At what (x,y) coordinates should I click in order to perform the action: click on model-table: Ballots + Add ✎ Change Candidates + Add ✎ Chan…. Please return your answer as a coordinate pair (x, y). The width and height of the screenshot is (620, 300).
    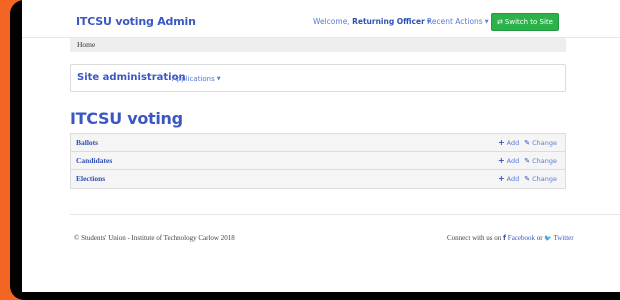
    Looking at the image, I should click on (318, 161).